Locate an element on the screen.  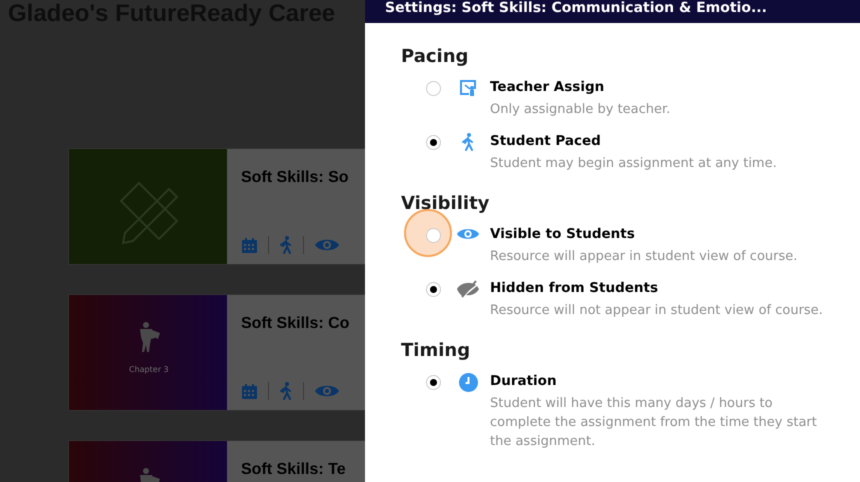
option-label: Duration is located at coordinates (524, 381).